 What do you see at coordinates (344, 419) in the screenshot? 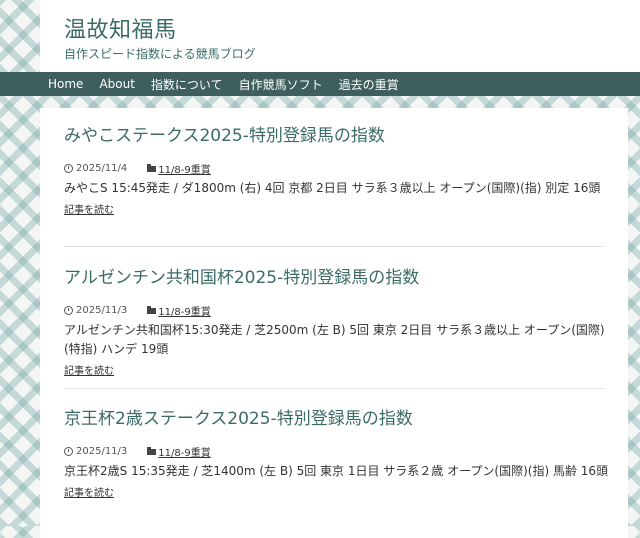
I see `post-title: 京王杯2歳ステークス2025-特別登録馬の指数` at bounding box center [344, 419].